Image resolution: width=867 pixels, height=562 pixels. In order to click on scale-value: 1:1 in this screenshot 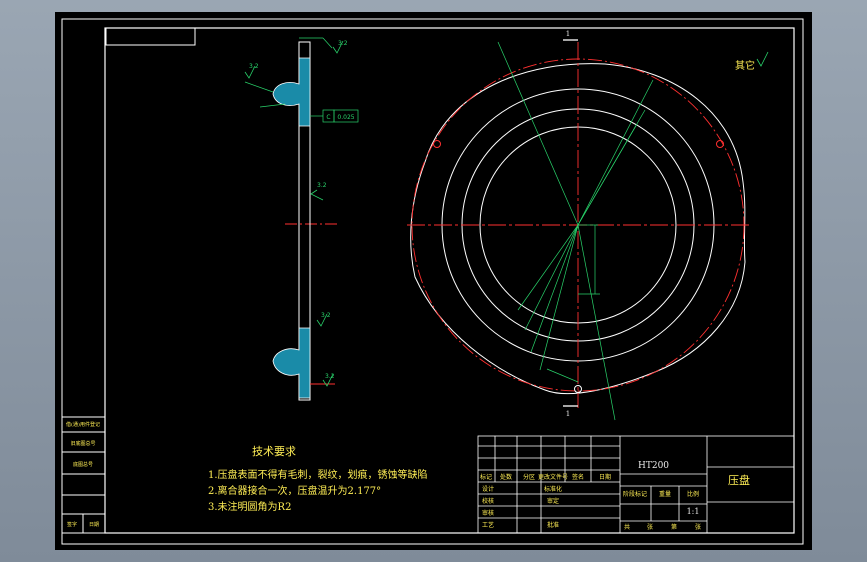, I will do `click(693, 511)`.